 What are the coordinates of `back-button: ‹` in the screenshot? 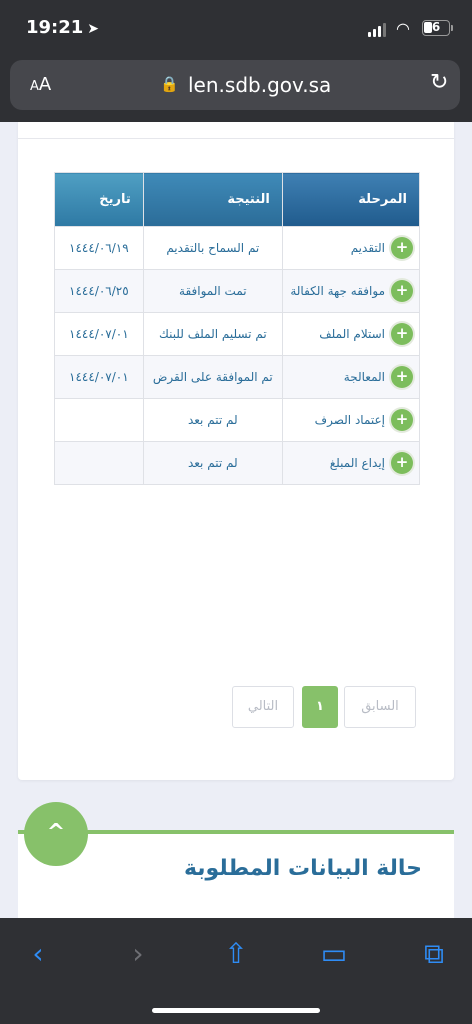 It's located at (38, 954).